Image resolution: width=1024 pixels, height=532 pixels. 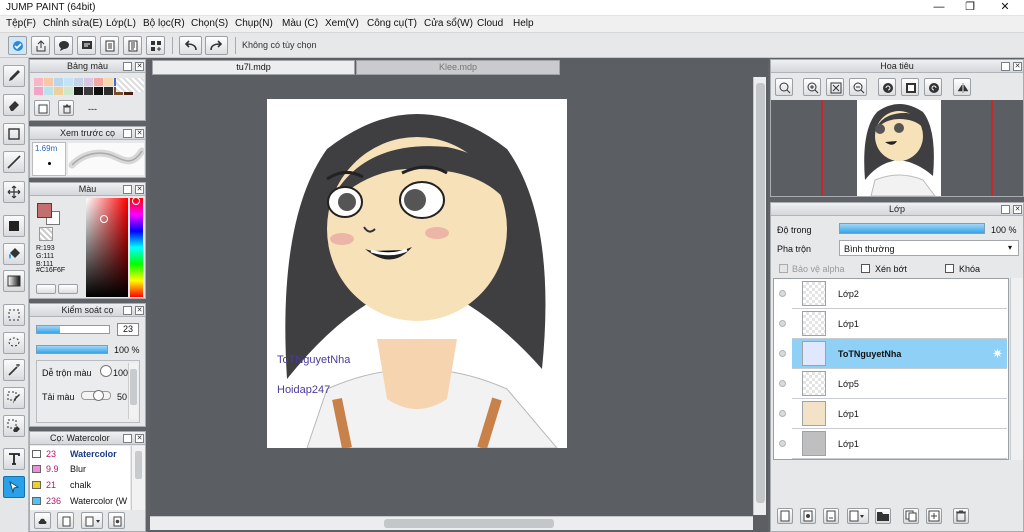 What do you see at coordinates (133, 391) in the screenshot?
I see `blend-scrollbar` at bounding box center [133, 391].